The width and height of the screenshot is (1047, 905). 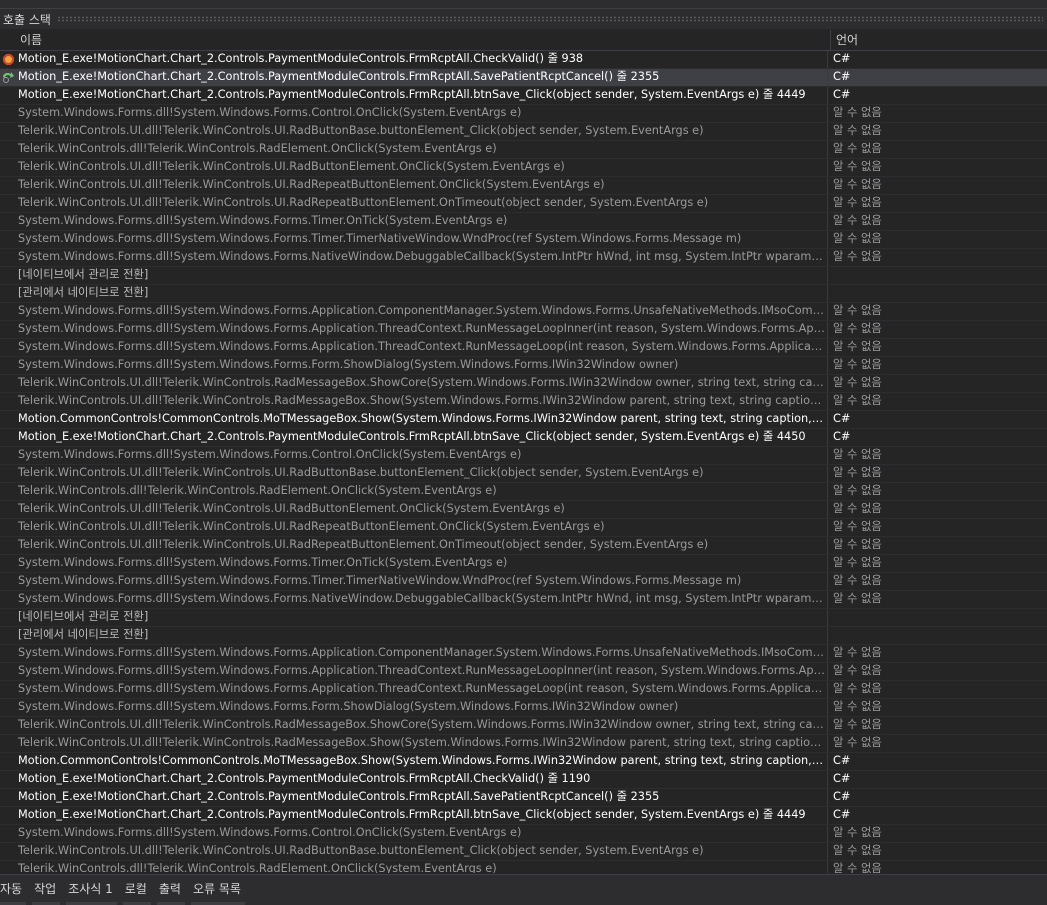 I want to click on bottom-tab-label: 작업, so click(x=45, y=889).